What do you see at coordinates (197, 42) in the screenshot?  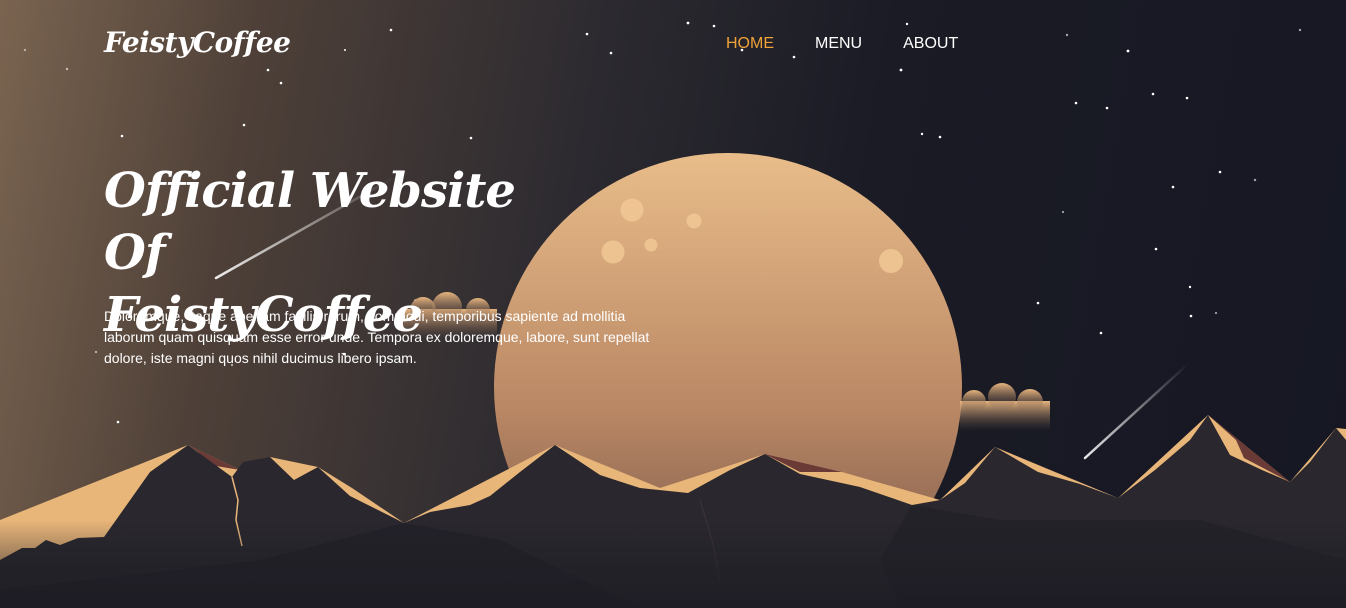 I see `site-logo: FeistyCoffee` at bounding box center [197, 42].